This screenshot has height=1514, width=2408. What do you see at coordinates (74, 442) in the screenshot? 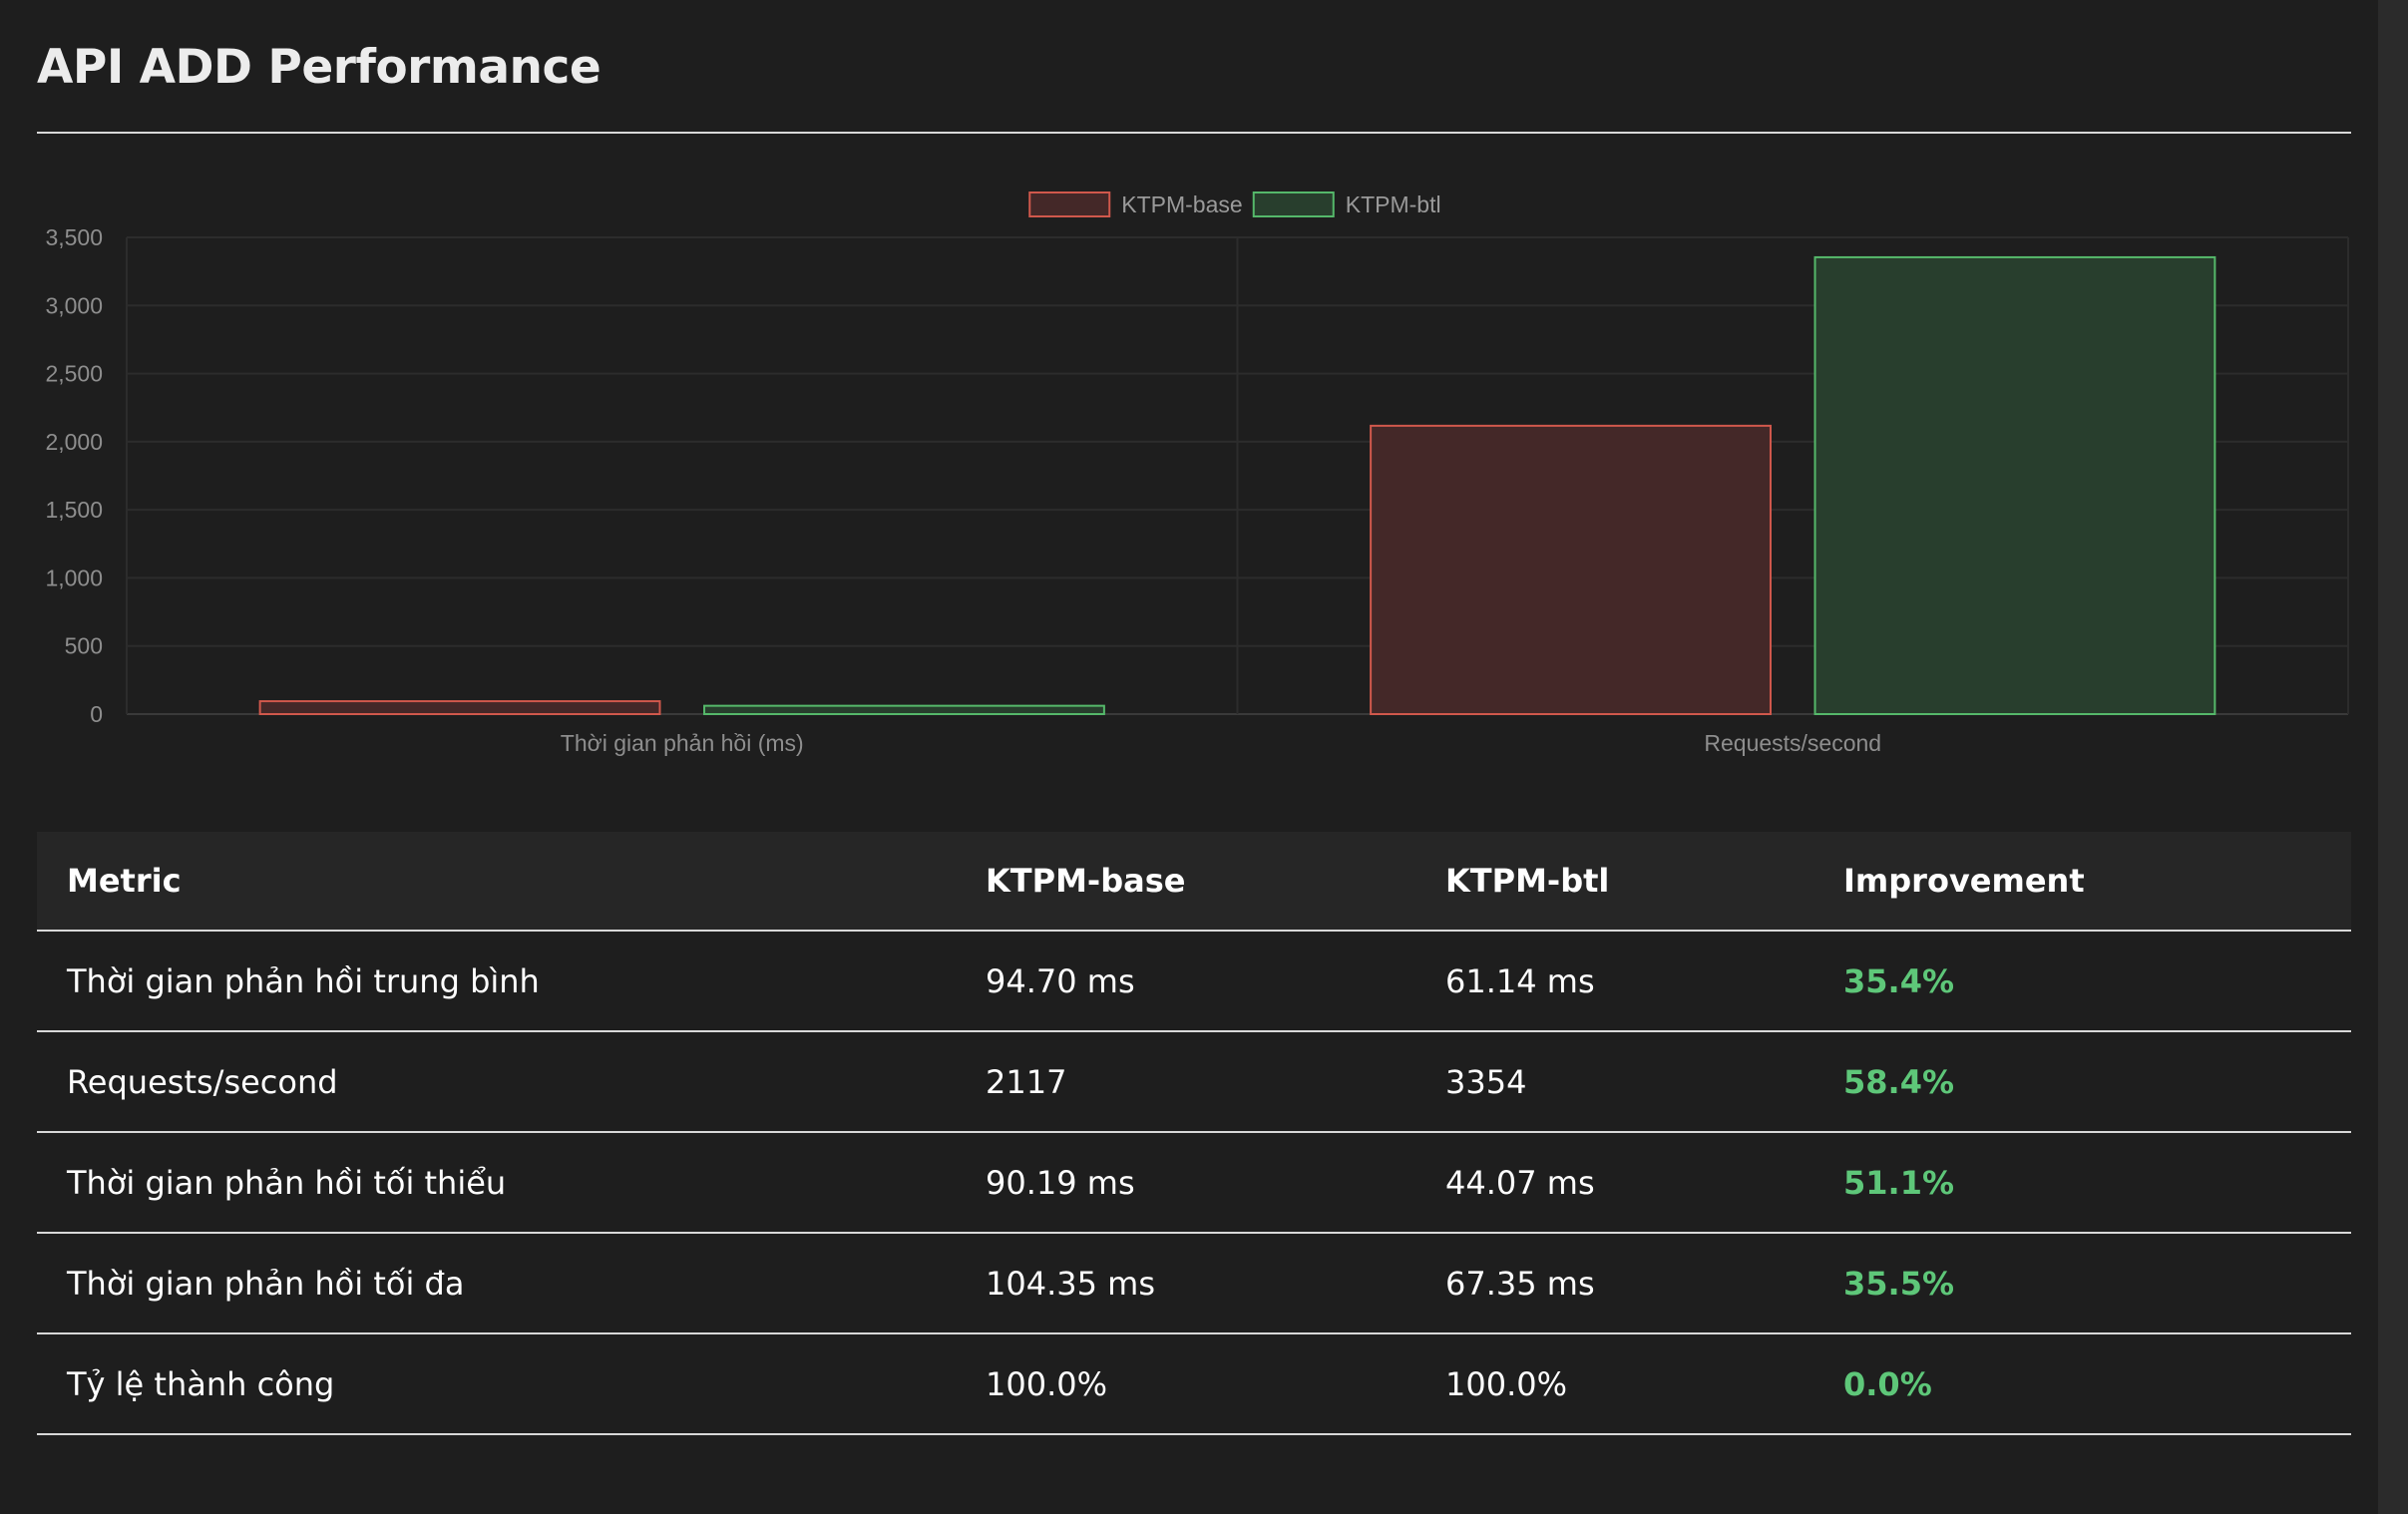
I see `y-tick-label: 2,000` at bounding box center [74, 442].